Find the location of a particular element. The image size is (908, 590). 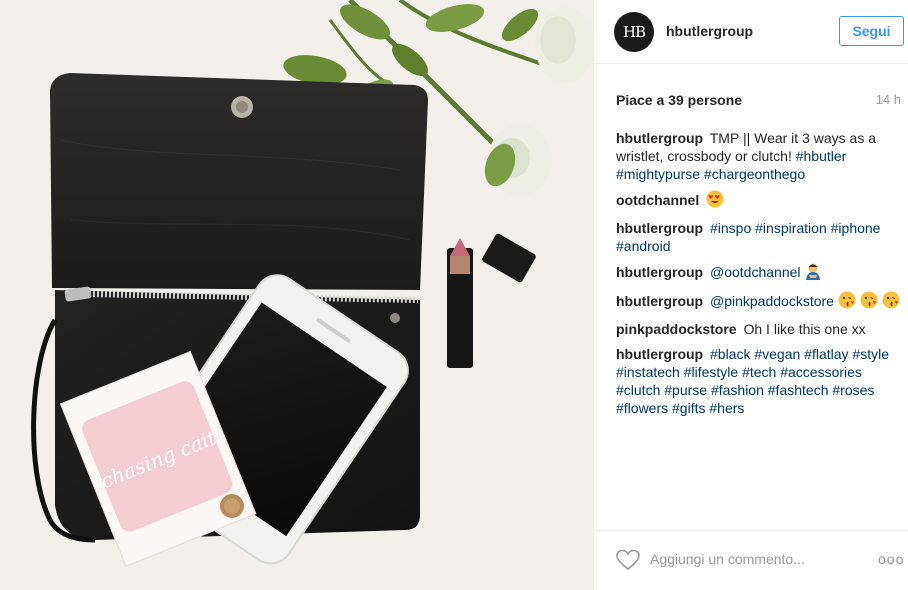

comment-item: pinkpaddockstore Oh I like this one xx is located at coordinates (758, 329).